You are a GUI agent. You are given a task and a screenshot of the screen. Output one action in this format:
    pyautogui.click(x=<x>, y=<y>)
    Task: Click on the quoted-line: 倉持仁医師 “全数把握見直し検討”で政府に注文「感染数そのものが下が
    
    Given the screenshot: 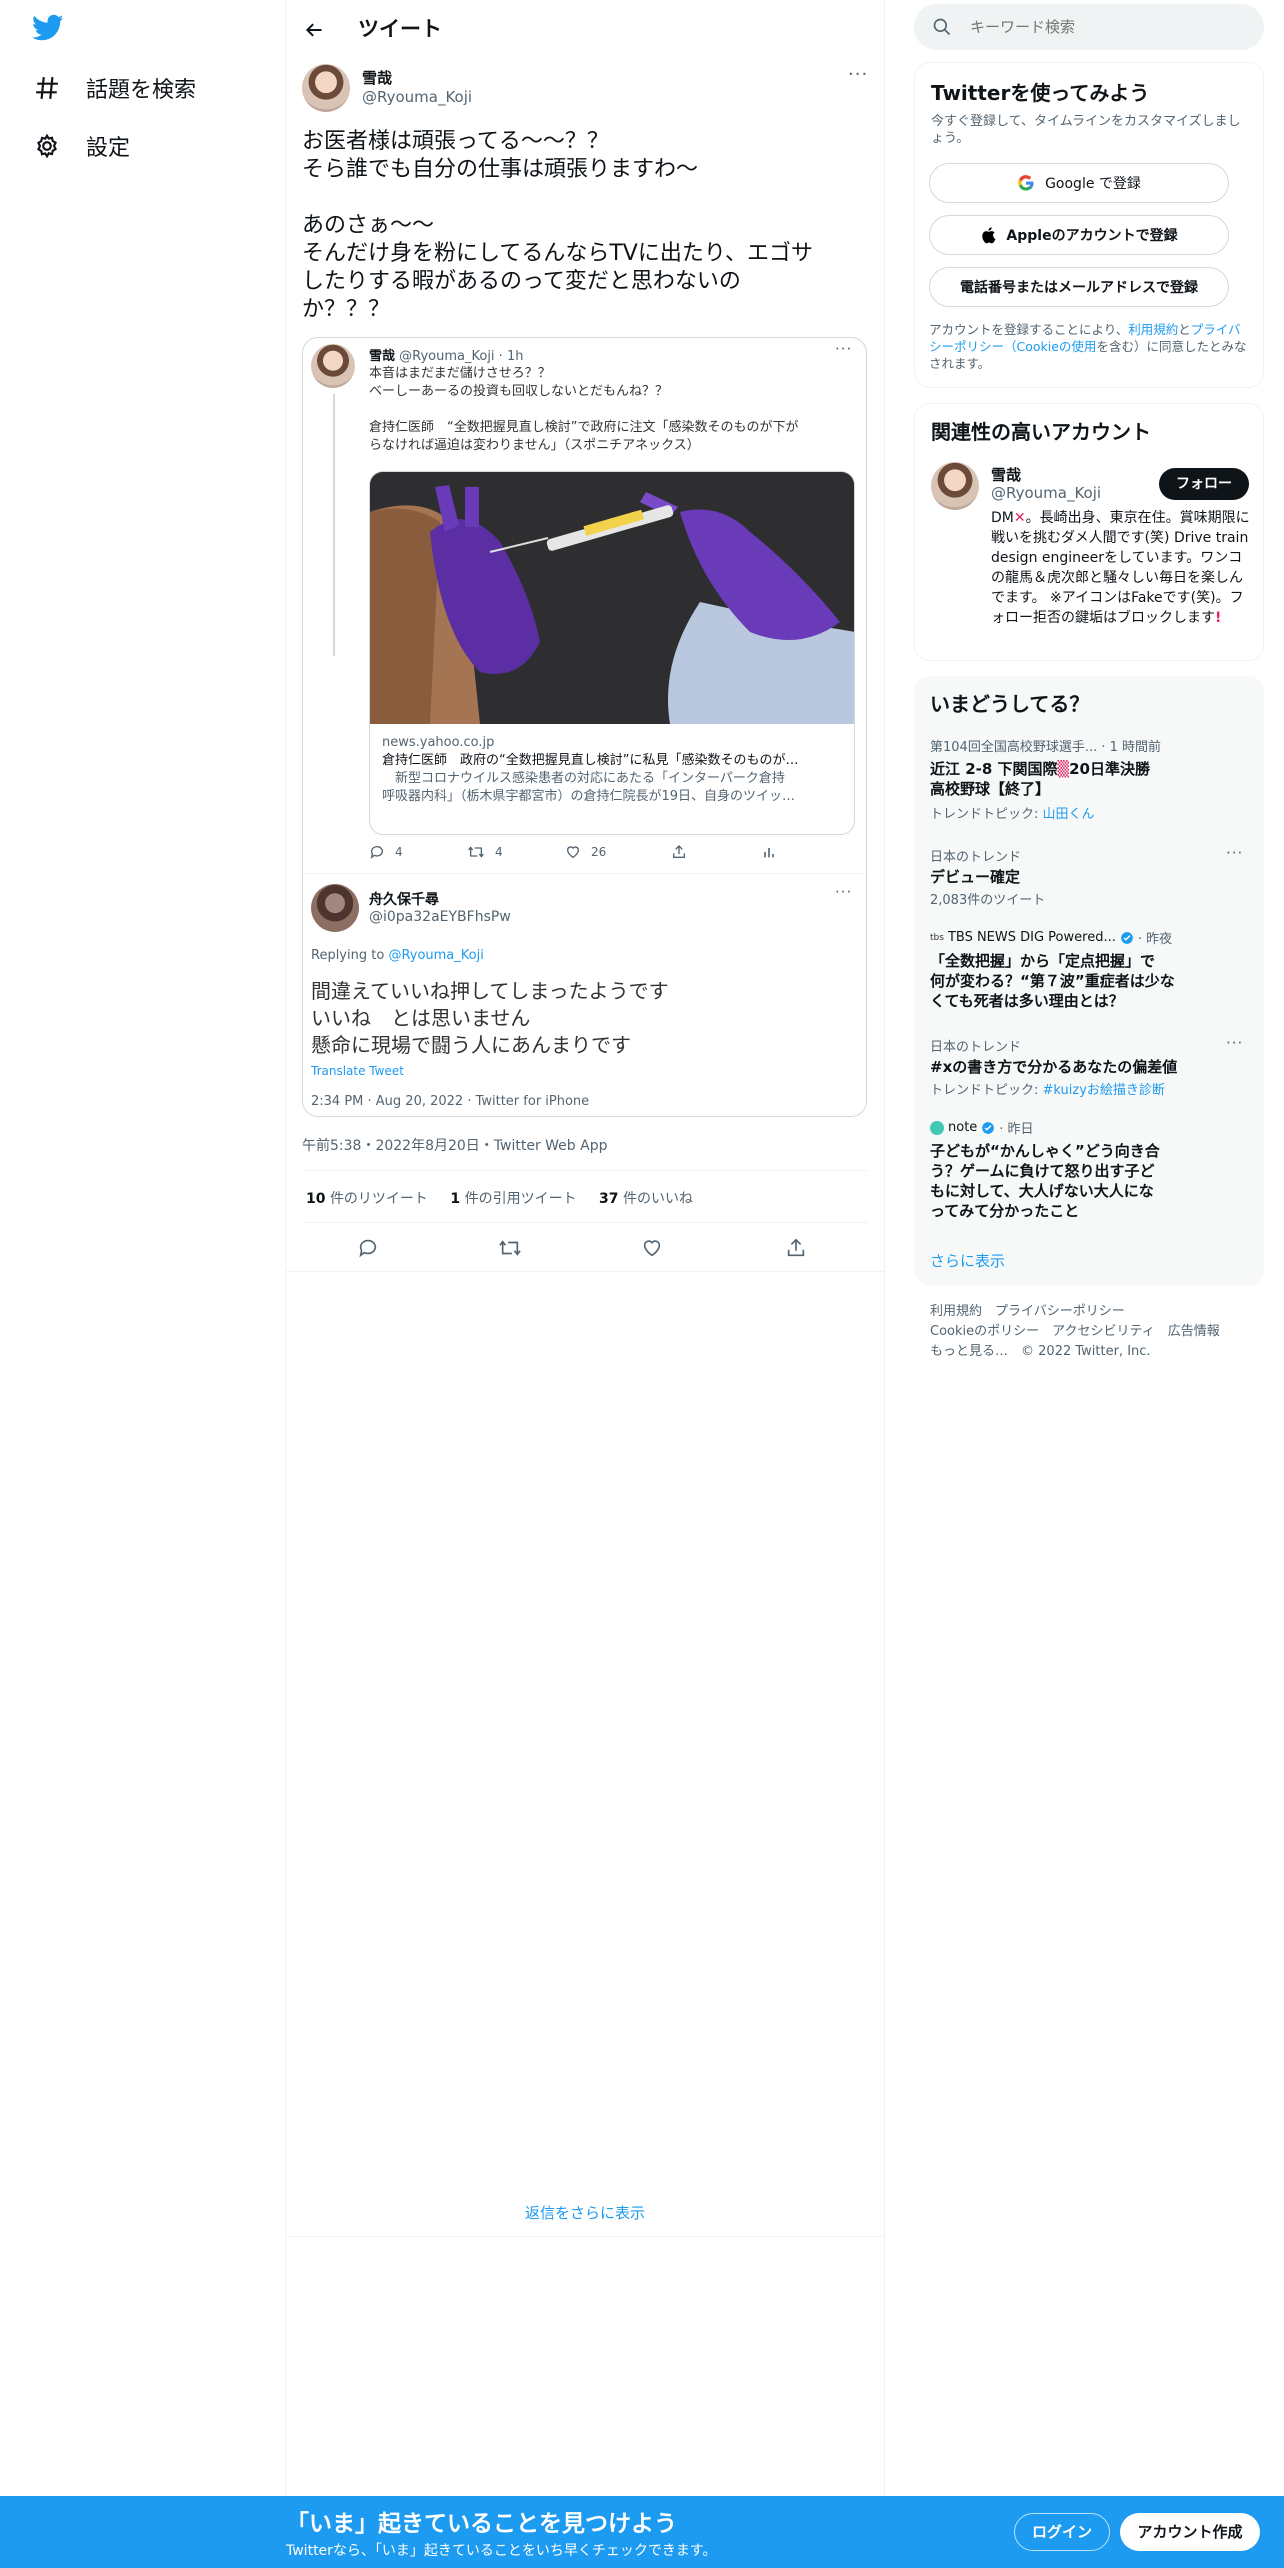 What is the action you would take?
    pyautogui.click(x=584, y=427)
    